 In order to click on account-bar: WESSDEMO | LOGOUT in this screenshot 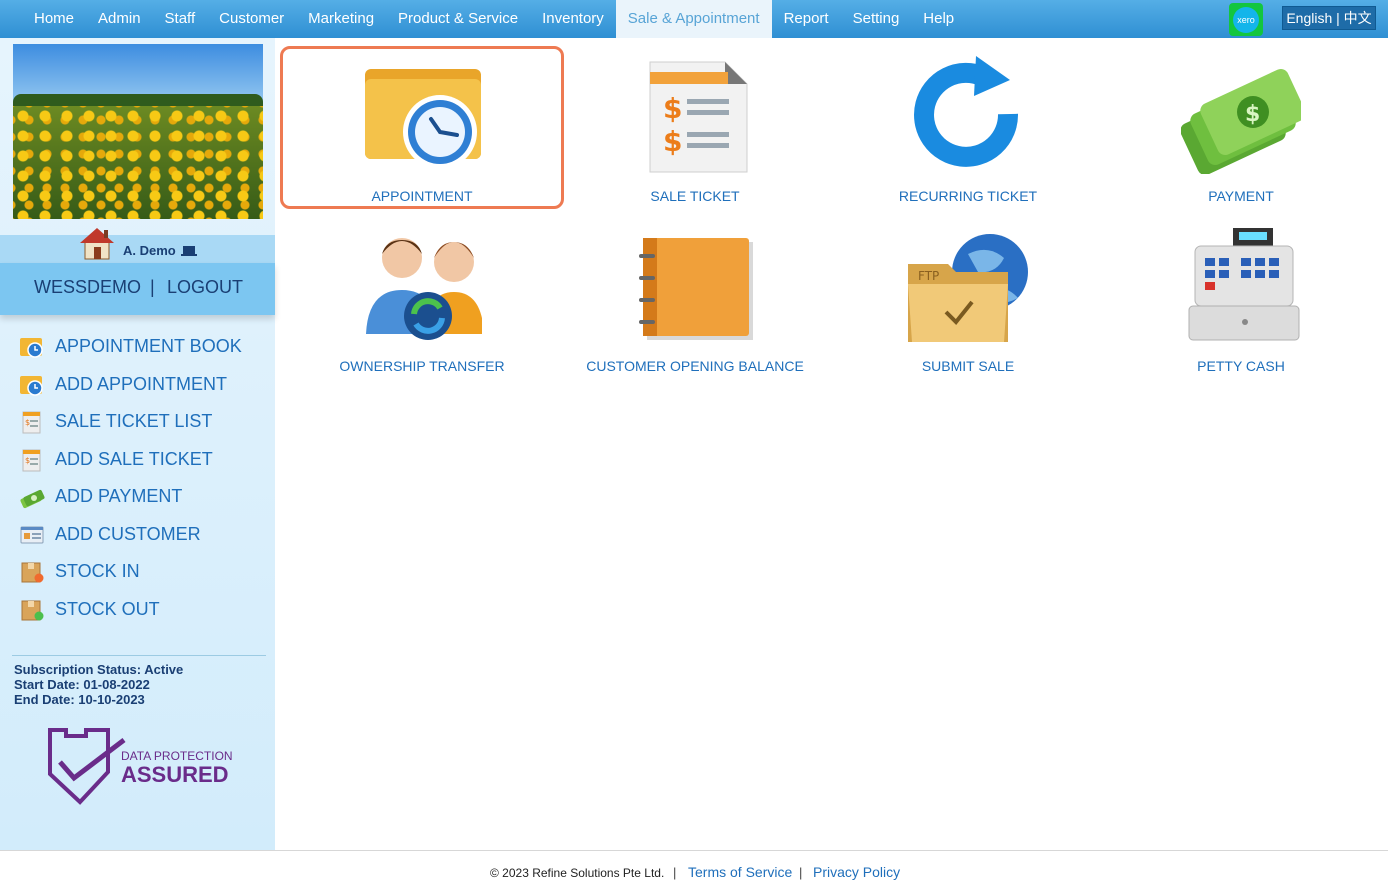, I will do `click(137, 289)`.